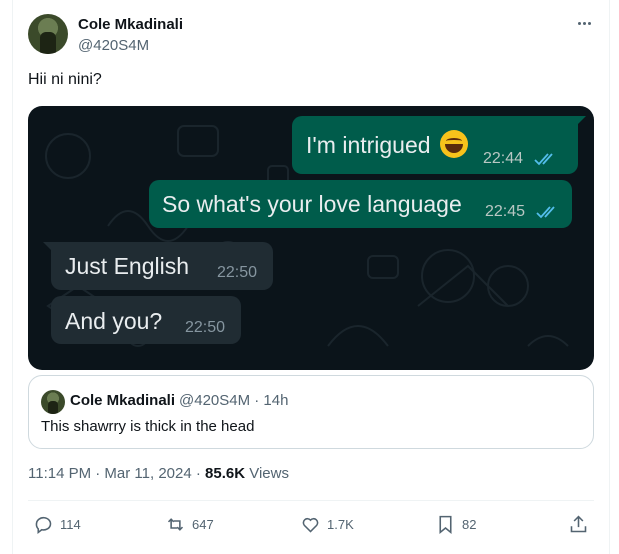 The width and height of the screenshot is (619, 554). I want to click on chat-bubble-incoming: And you? 22:50, so click(146, 320).